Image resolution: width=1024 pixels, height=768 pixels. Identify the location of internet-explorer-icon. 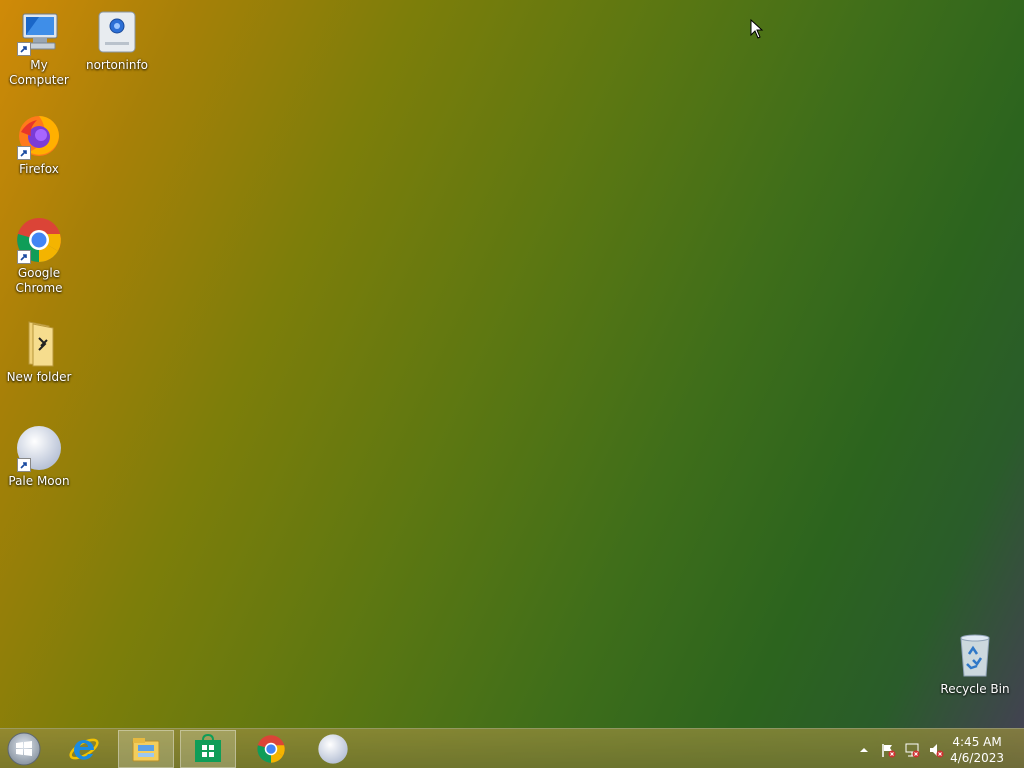
(84, 749).